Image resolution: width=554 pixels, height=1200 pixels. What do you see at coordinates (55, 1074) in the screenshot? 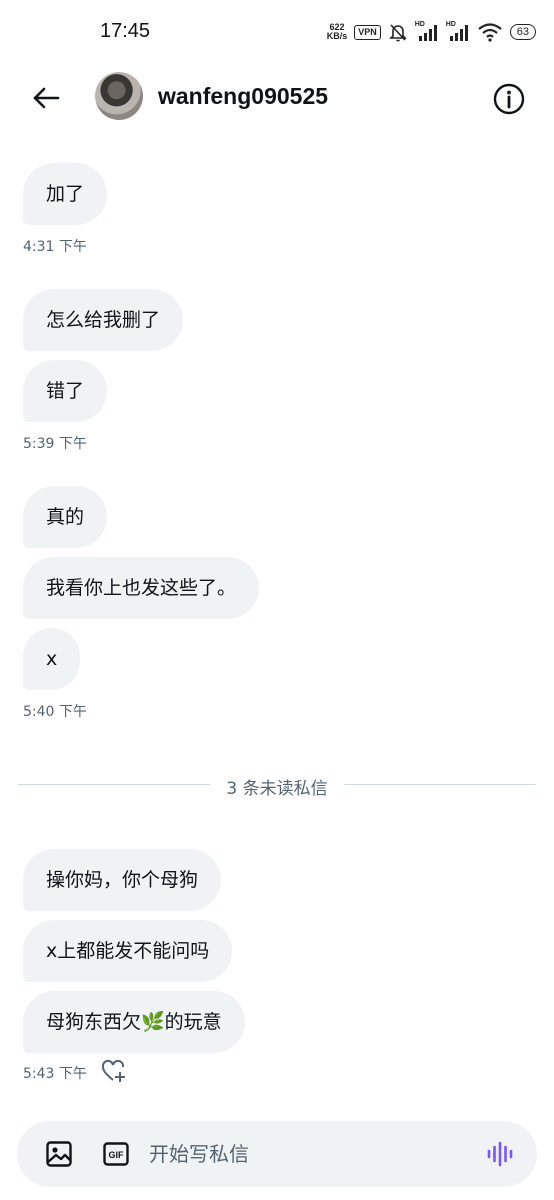
I see `message-timestamp: 5:43 下午` at bounding box center [55, 1074].